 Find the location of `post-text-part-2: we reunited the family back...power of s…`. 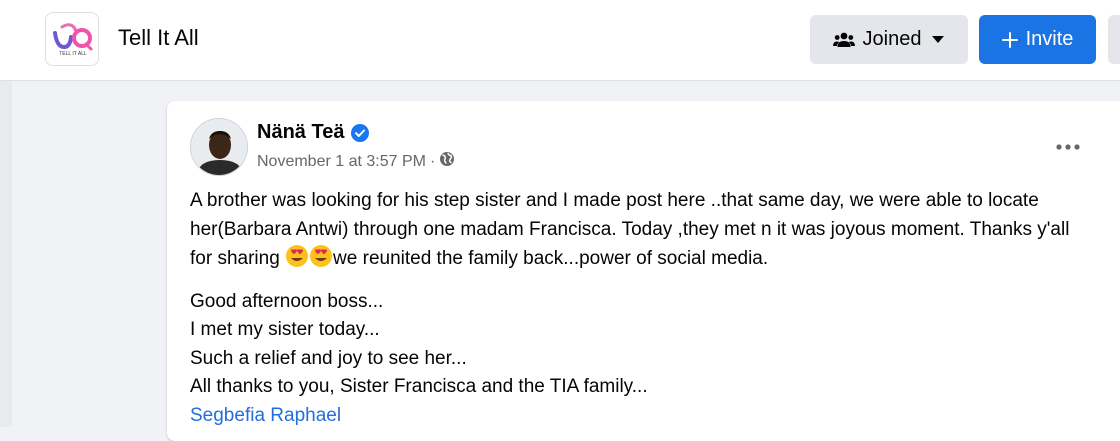

post-text-part-2: we reunited the family back...power of s… is located at coordinates (551, 258).